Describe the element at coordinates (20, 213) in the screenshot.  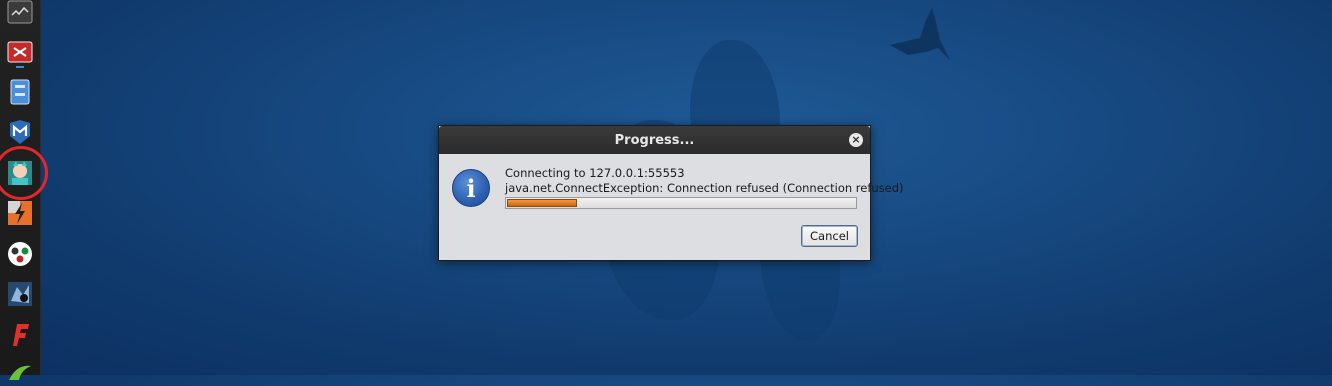
I see `burpsuite-icon` at that location.